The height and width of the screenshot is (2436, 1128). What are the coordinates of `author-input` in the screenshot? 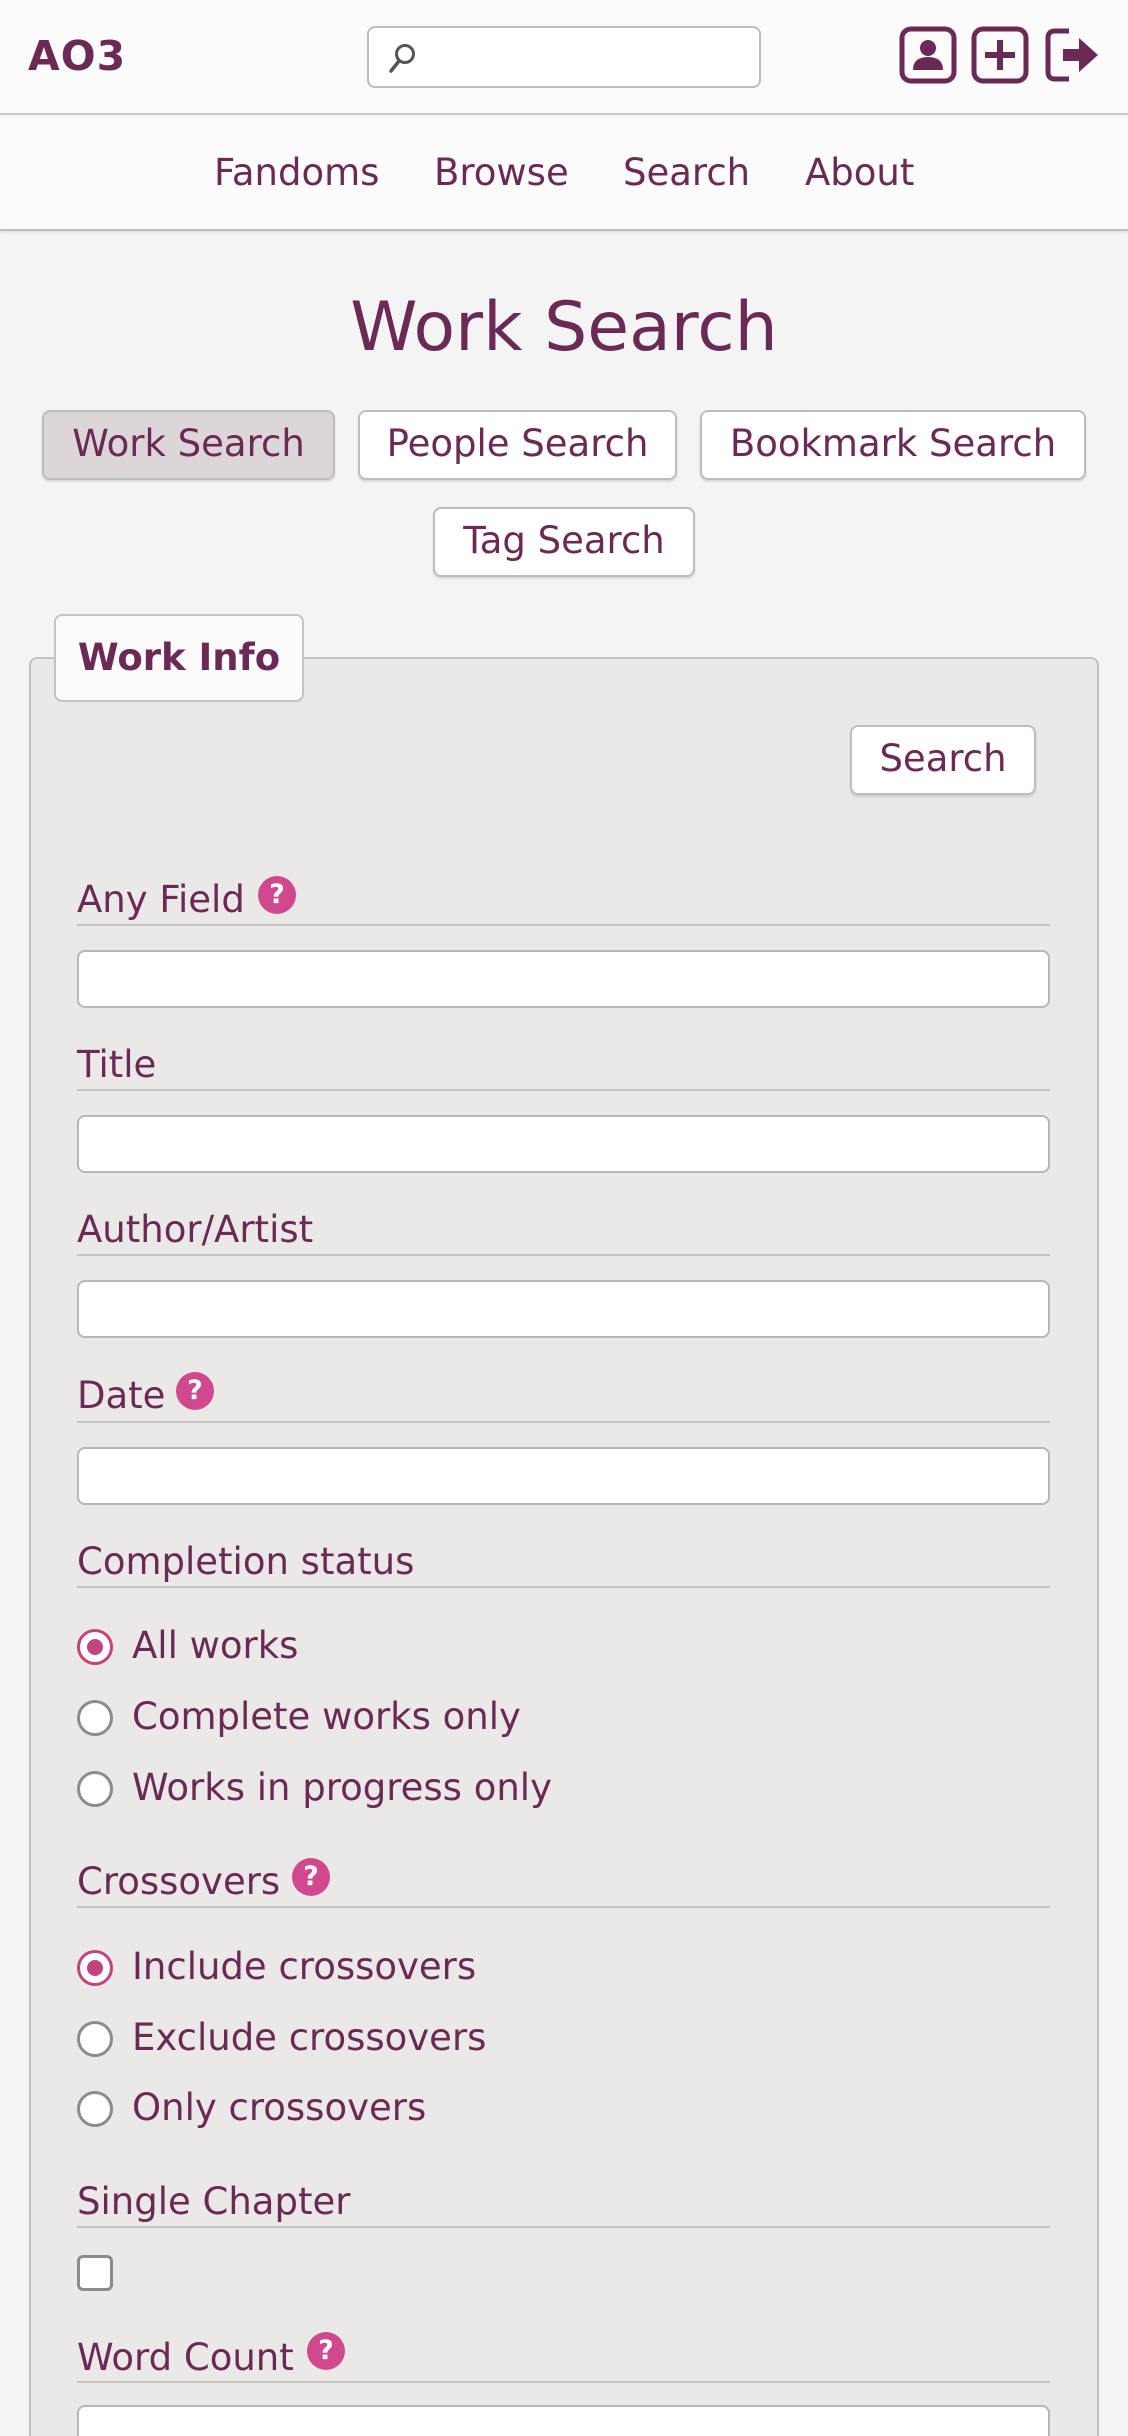 It's located at (563, 1309).